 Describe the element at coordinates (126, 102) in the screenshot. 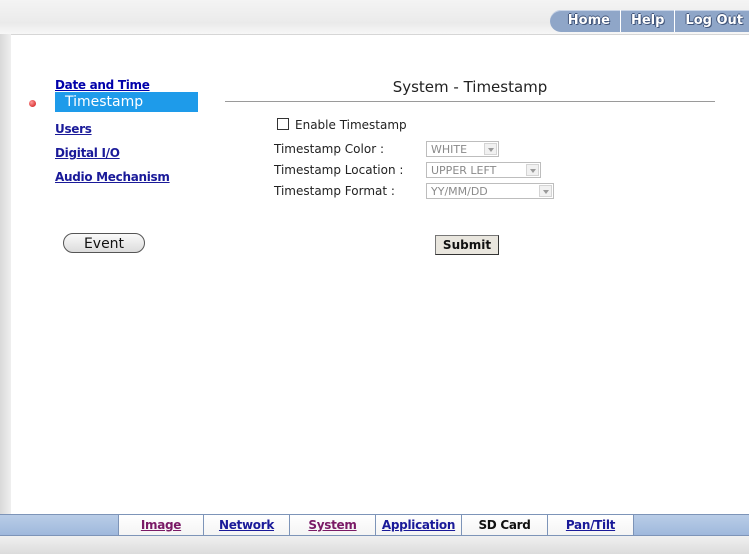

I see `sidebar-item-label: Timestamp` at that location.